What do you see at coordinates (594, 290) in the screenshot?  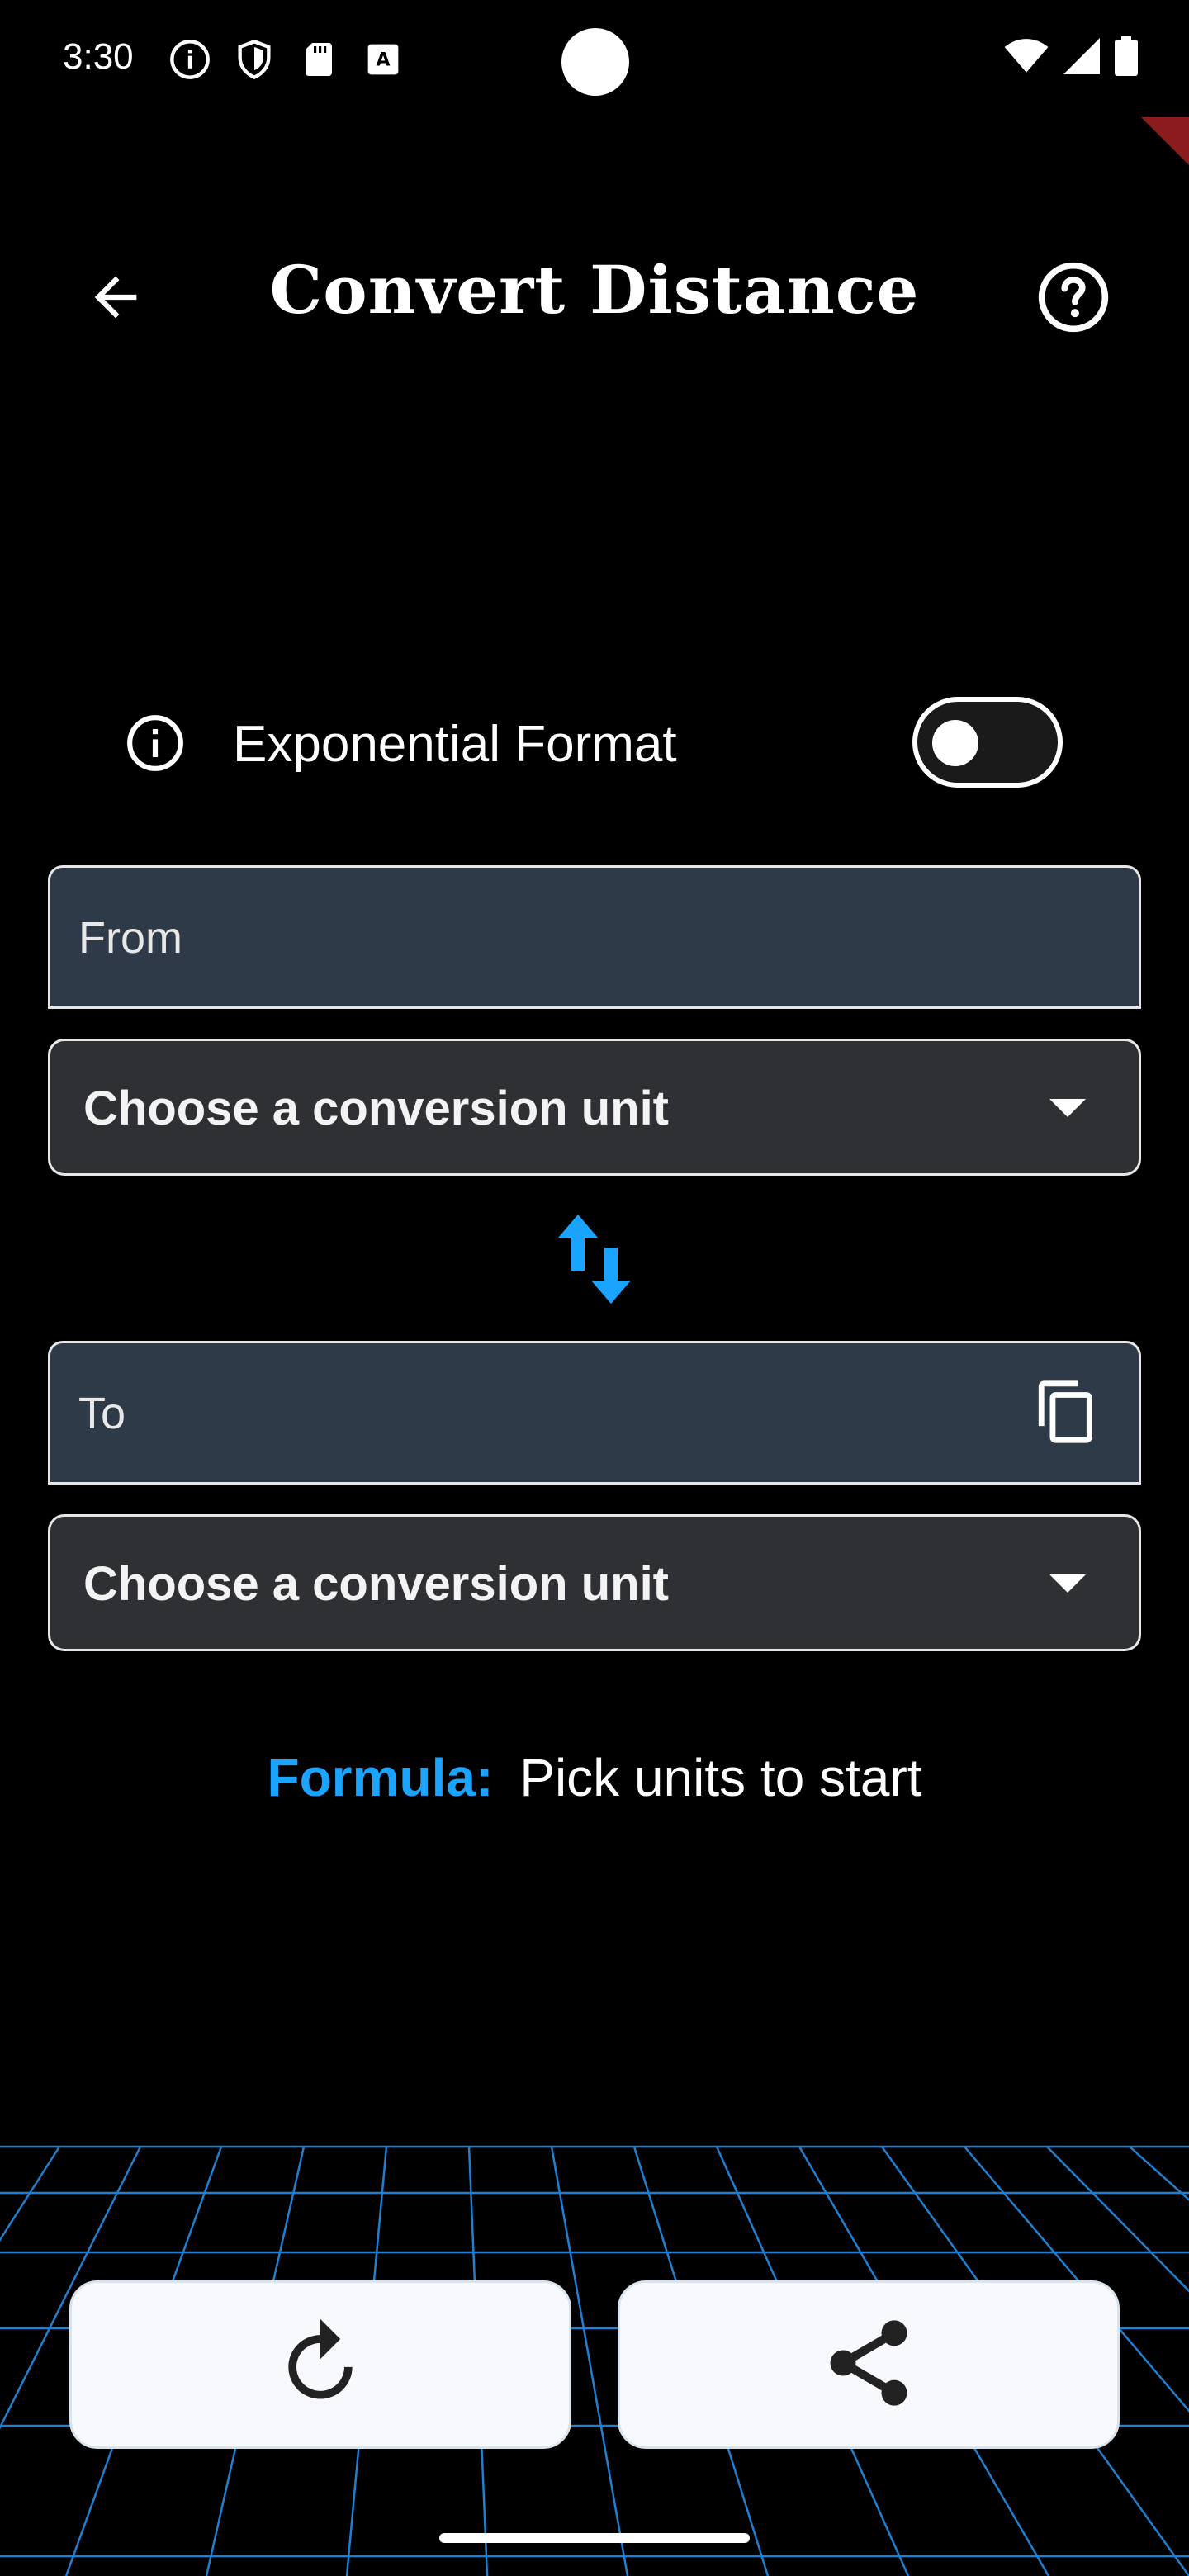 I see `page-title: Convert Distance` at bounding box center [594, 290].